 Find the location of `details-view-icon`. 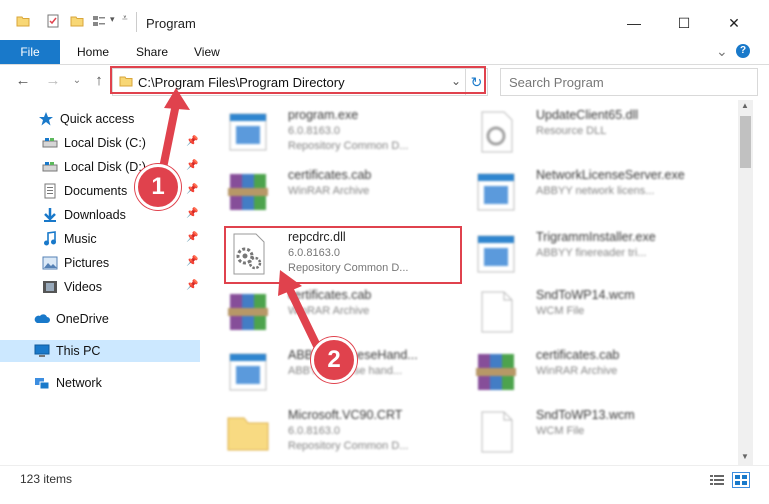

details-view-icon is located at coordinates (717, 480).